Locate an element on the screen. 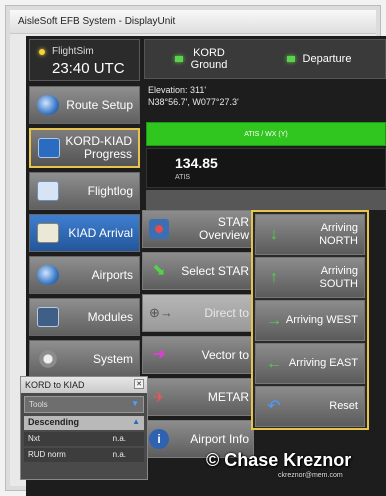 Image resolution: width=386 pixels, height=496 pixels. section-label: Descending is located at coordinates (54, 422).